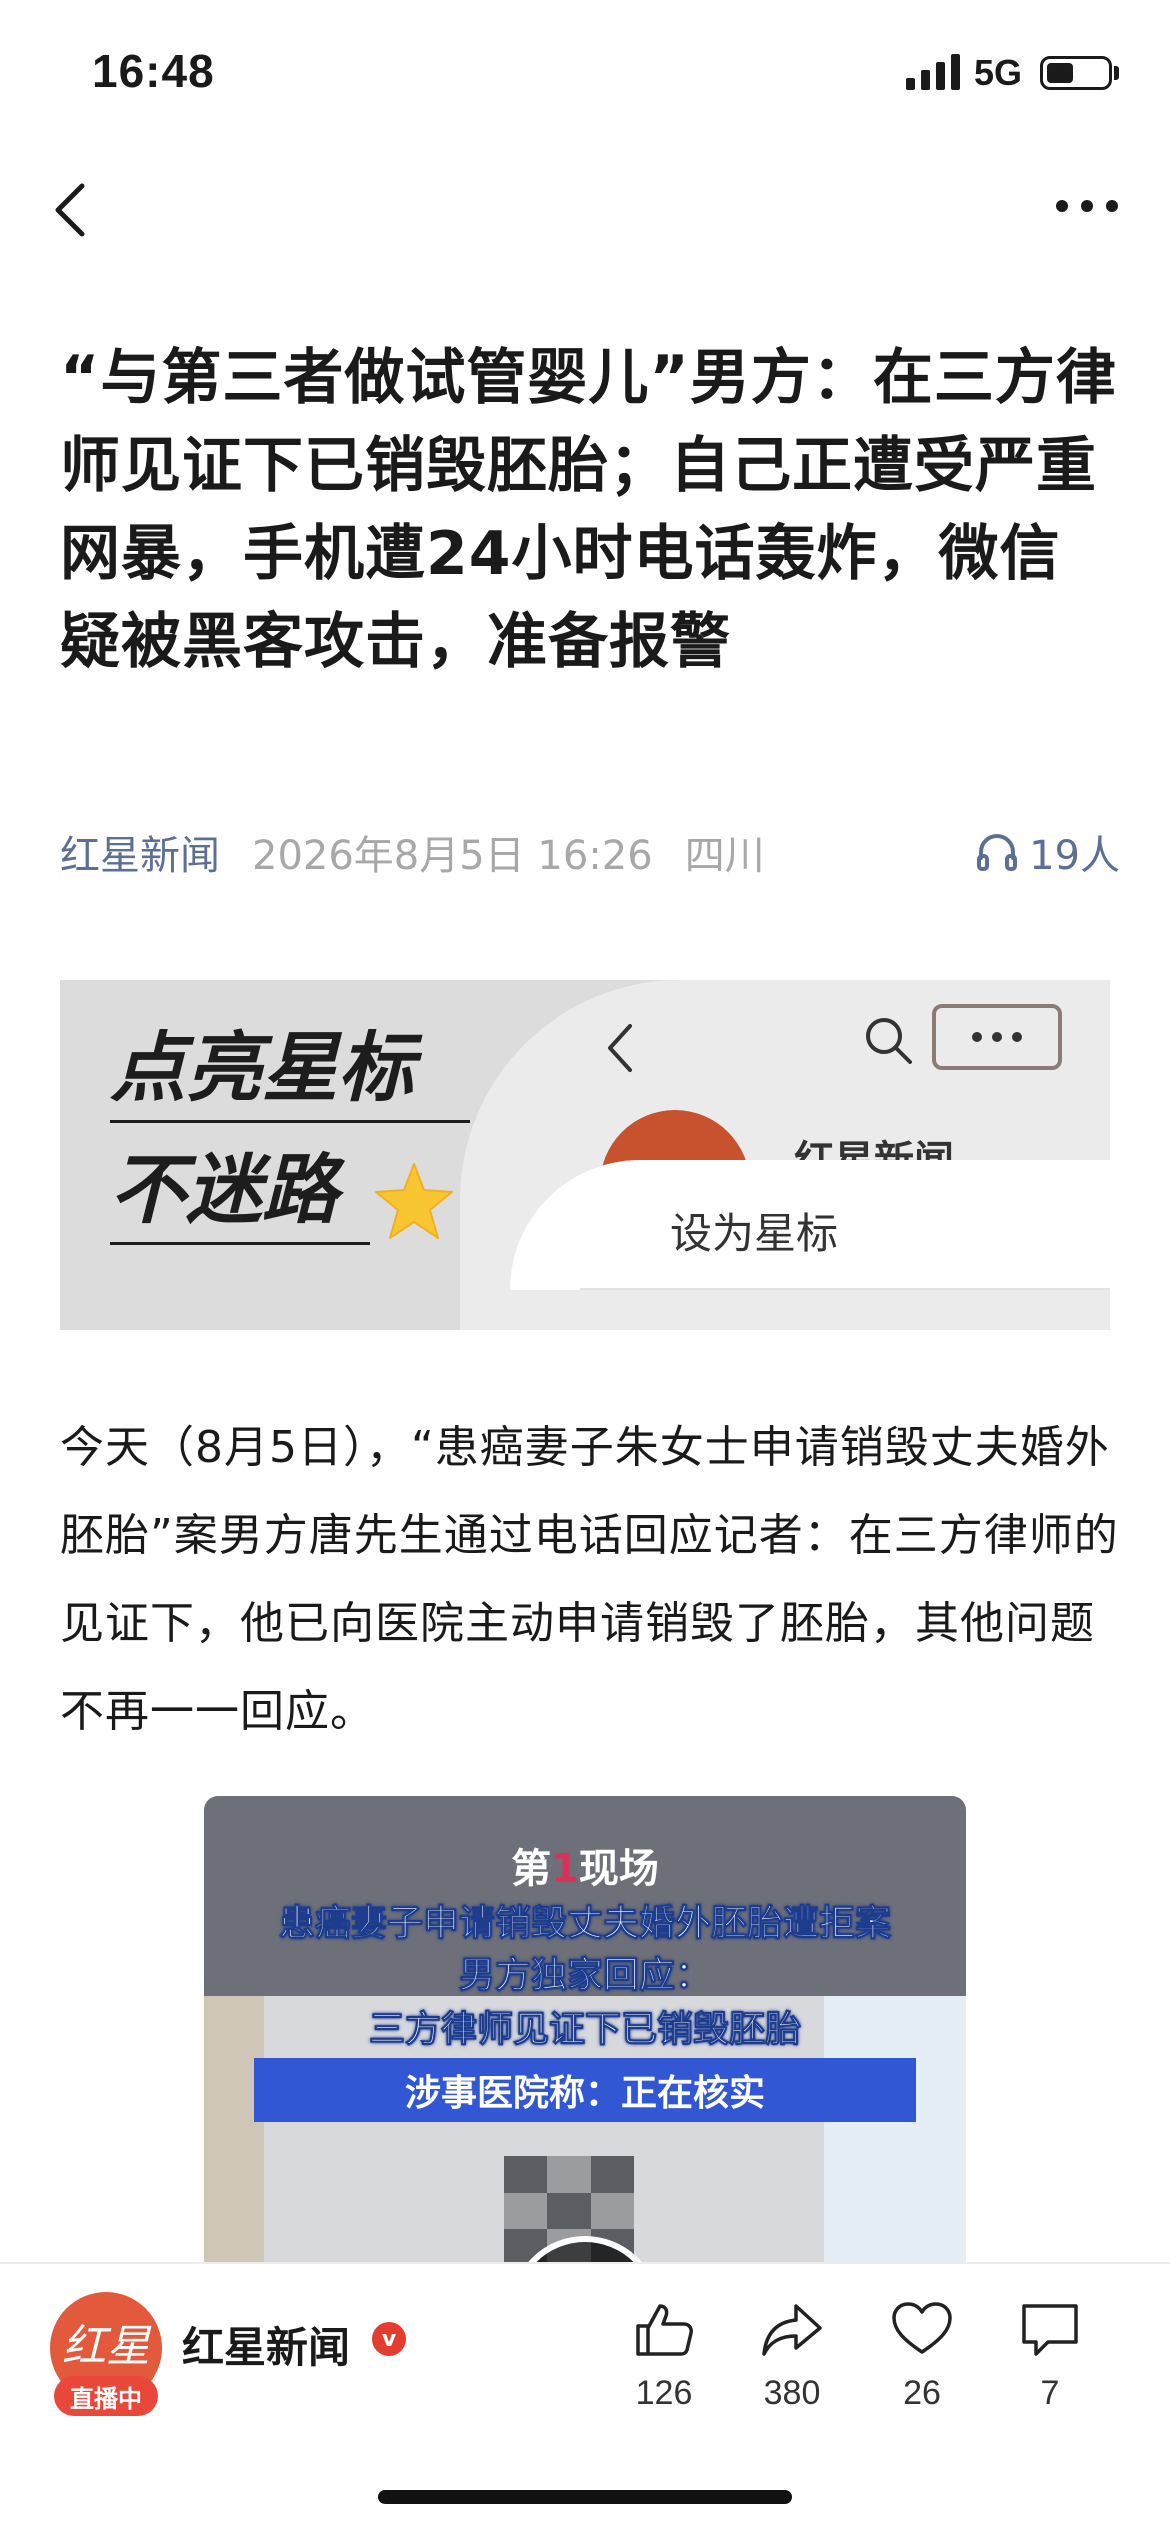 Image resolution: width=1170 pixels, height=2532 pixels. Describe the element at coordinates (1076, 73) in the screenshot. I see `battery-icon` at that location.